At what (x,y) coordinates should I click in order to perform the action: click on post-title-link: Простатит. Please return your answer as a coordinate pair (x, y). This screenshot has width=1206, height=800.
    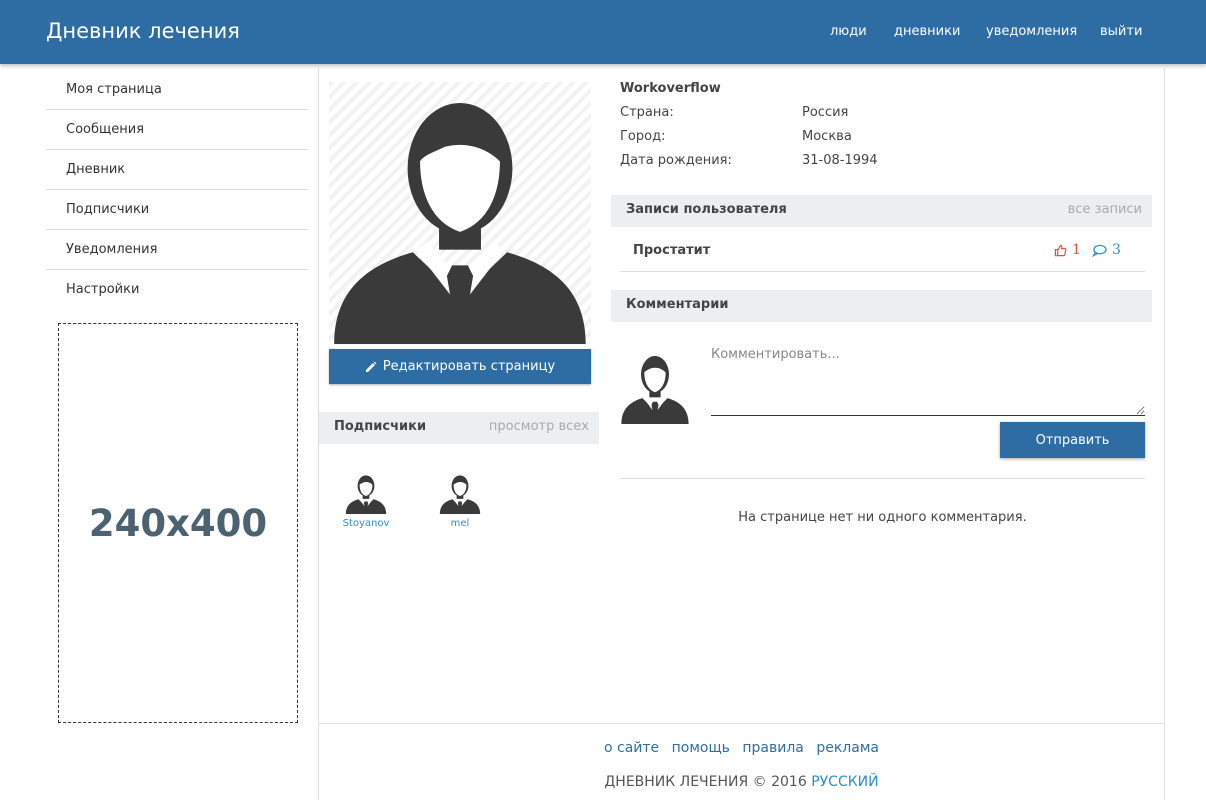
    Looking at the image, I should click on (671, 250).